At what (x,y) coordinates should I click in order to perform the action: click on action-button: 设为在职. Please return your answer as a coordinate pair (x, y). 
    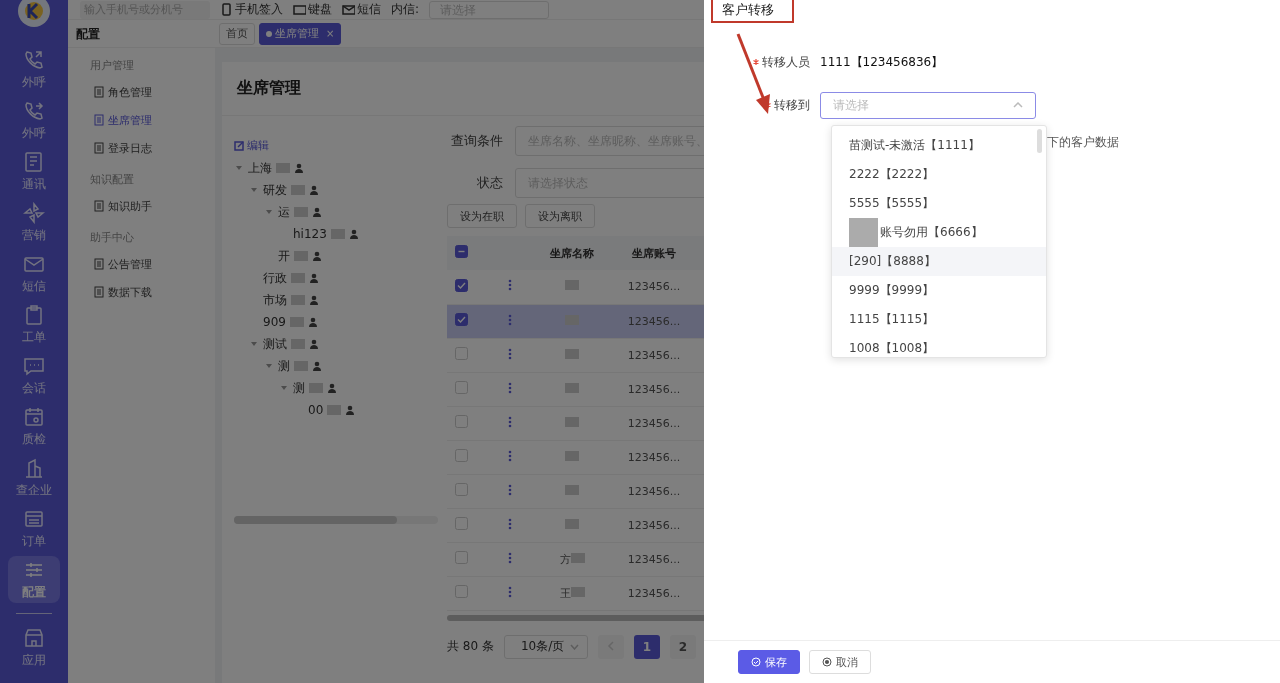
    Looking at the image, I should click on (482, 216).